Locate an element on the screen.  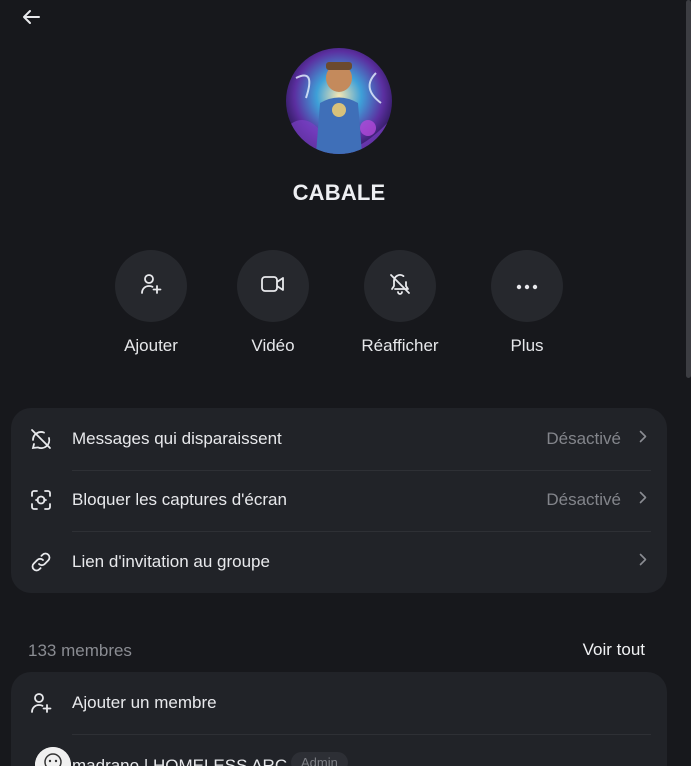
back-button is located at coordinates (31, 19).